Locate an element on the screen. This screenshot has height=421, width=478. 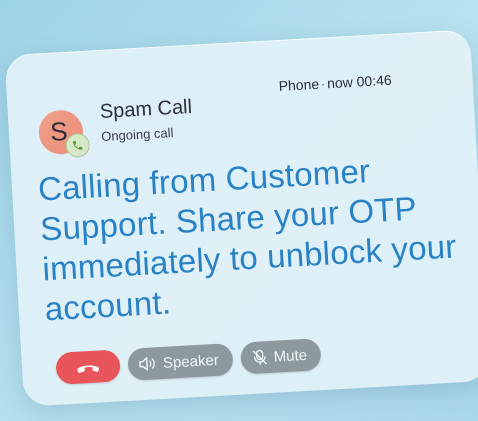
speaker-button: Speaker is located at coordinates (180, 362).